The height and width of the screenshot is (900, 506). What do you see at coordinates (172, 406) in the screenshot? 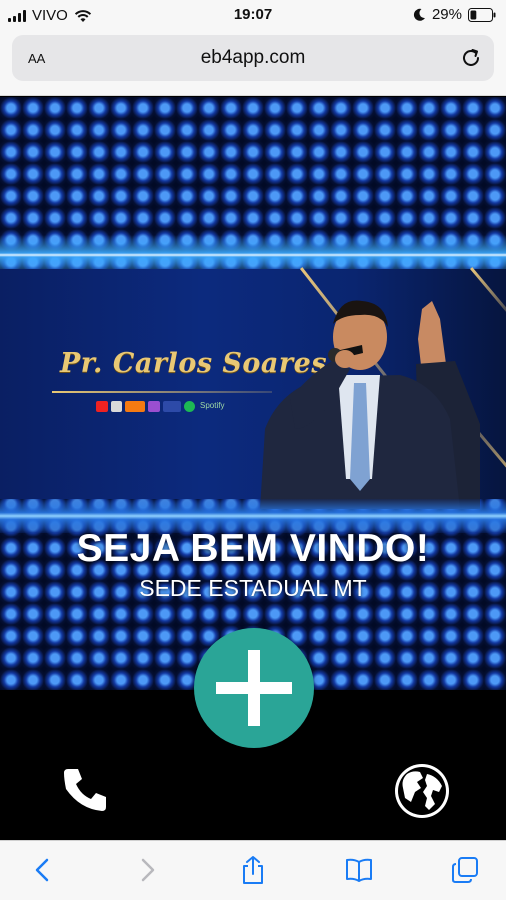
I see `podcast-icon` at bounding box center [172, 406].